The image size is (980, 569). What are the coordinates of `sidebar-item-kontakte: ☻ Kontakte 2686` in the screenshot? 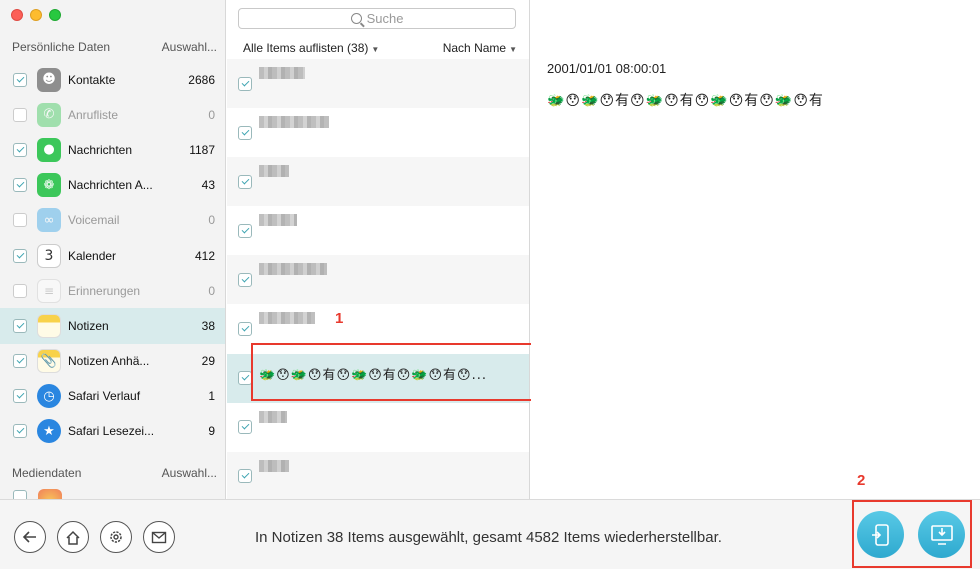 It's located at (112, 79).